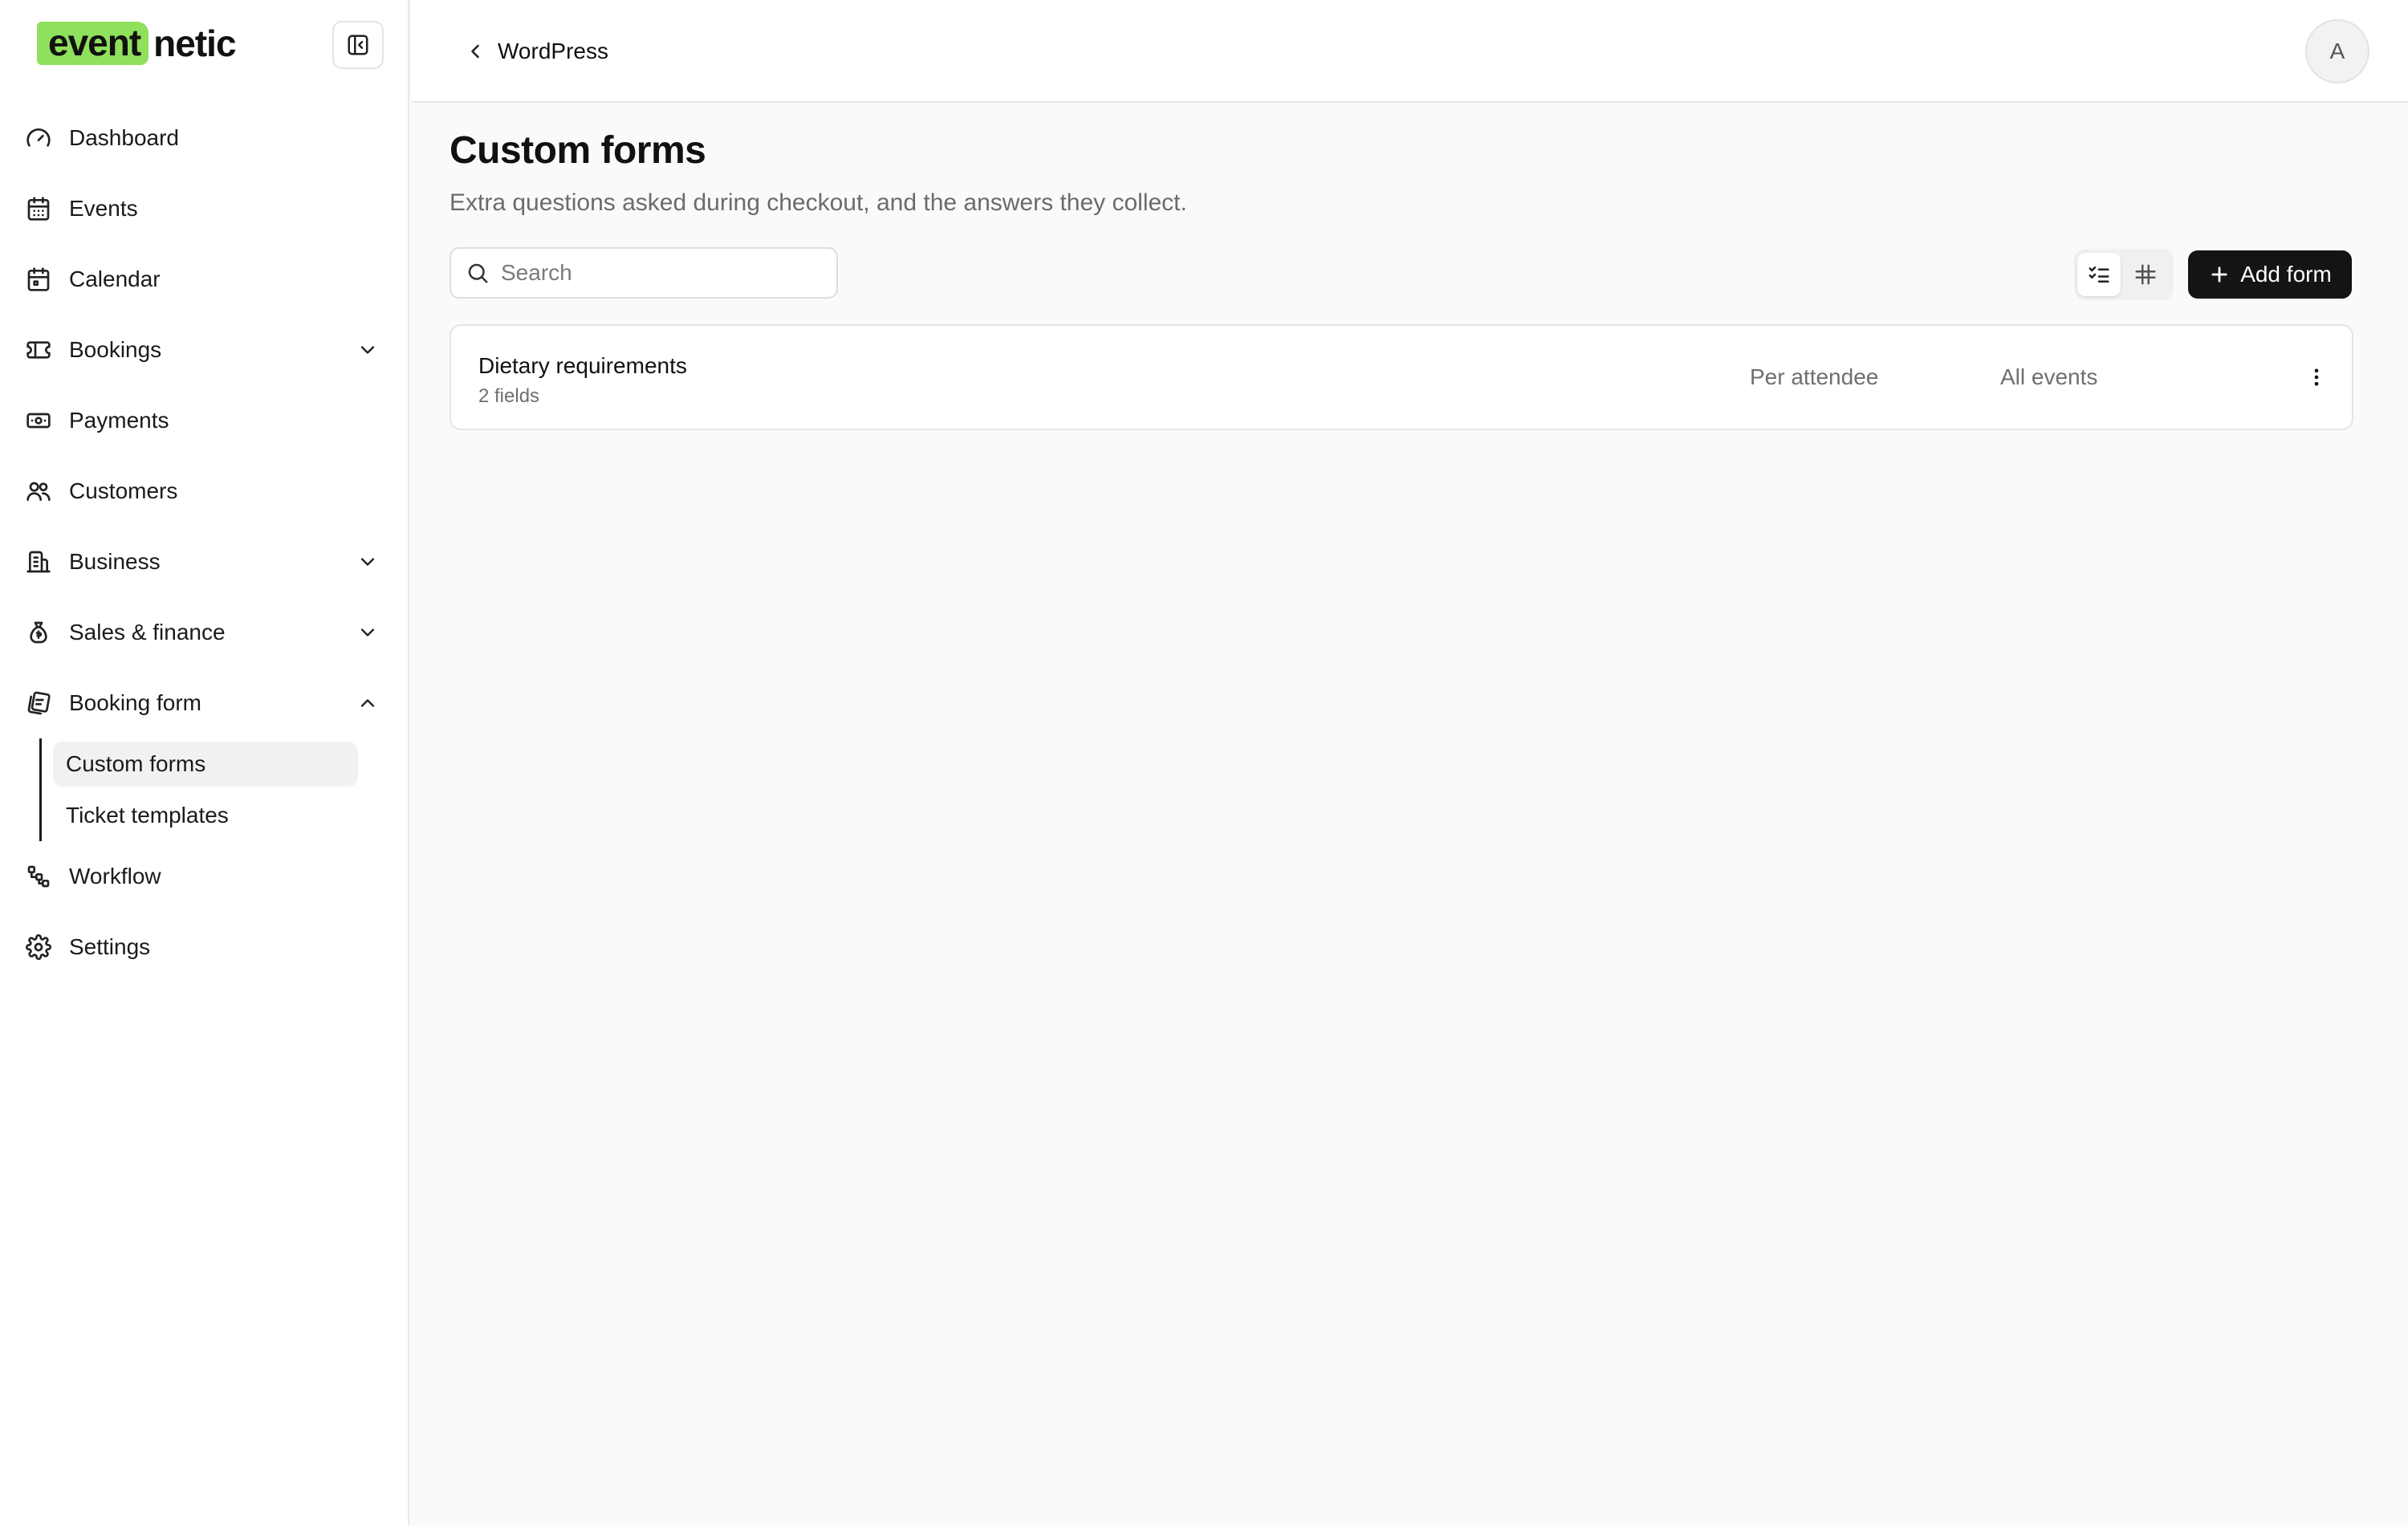 This screenshot has height=1525, width=2408. Describe the element at coordinates (194, 43) in the screenshot. I see `logo-rest: netic` at that location.